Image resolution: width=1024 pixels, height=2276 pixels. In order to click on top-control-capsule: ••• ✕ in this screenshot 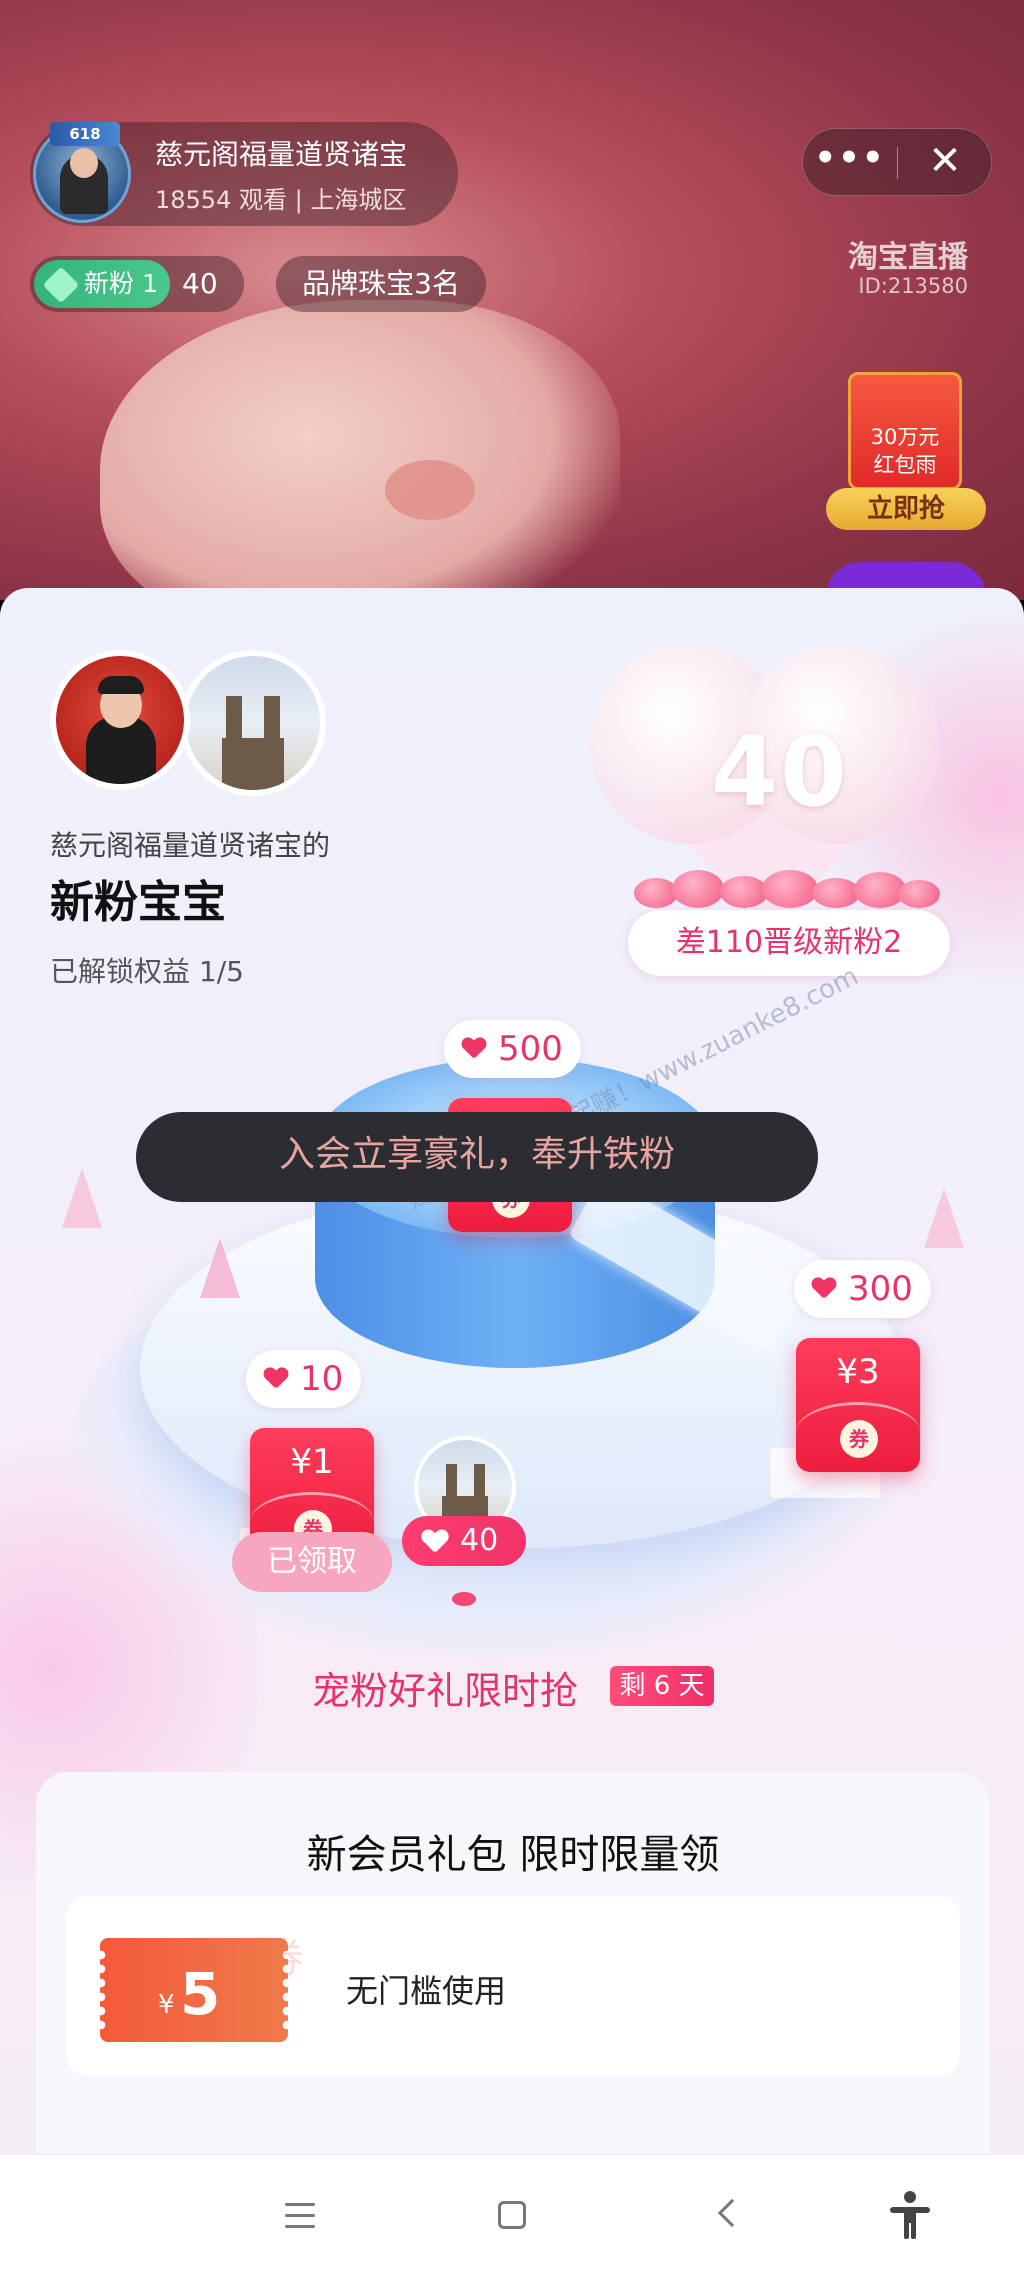, I will do `click(897, 162)`.